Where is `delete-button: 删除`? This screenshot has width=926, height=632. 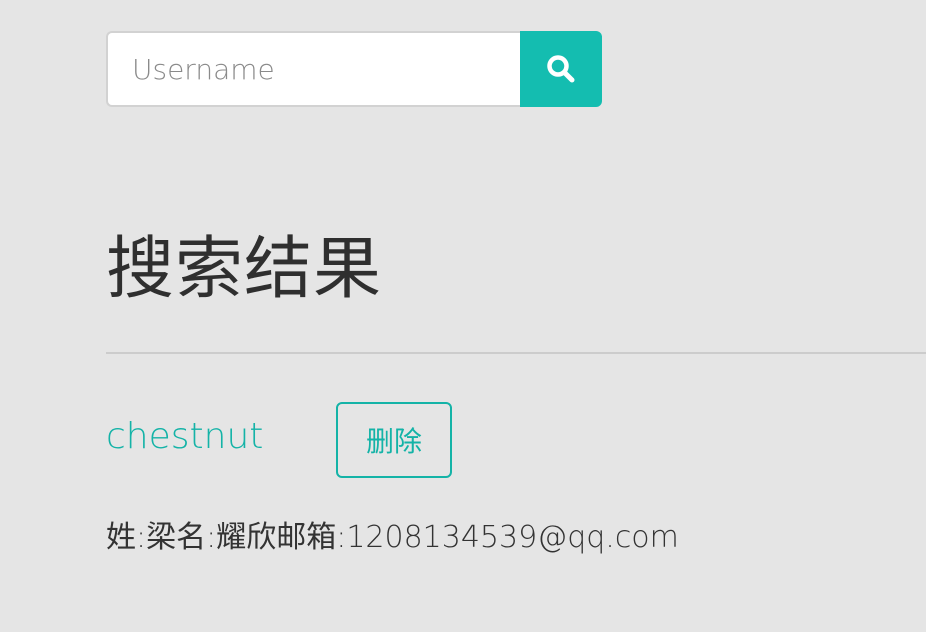
delete-button: 删除 is located at coordinates (394, 440).